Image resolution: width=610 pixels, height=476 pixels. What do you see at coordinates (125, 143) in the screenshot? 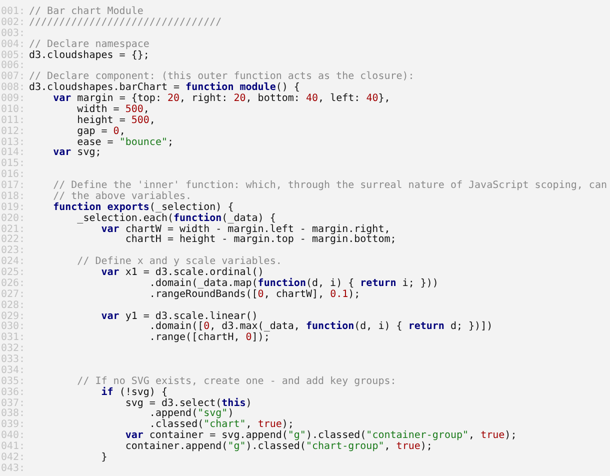
I see `code-line: ease = "bounce";` at bounding box center [125, 143].